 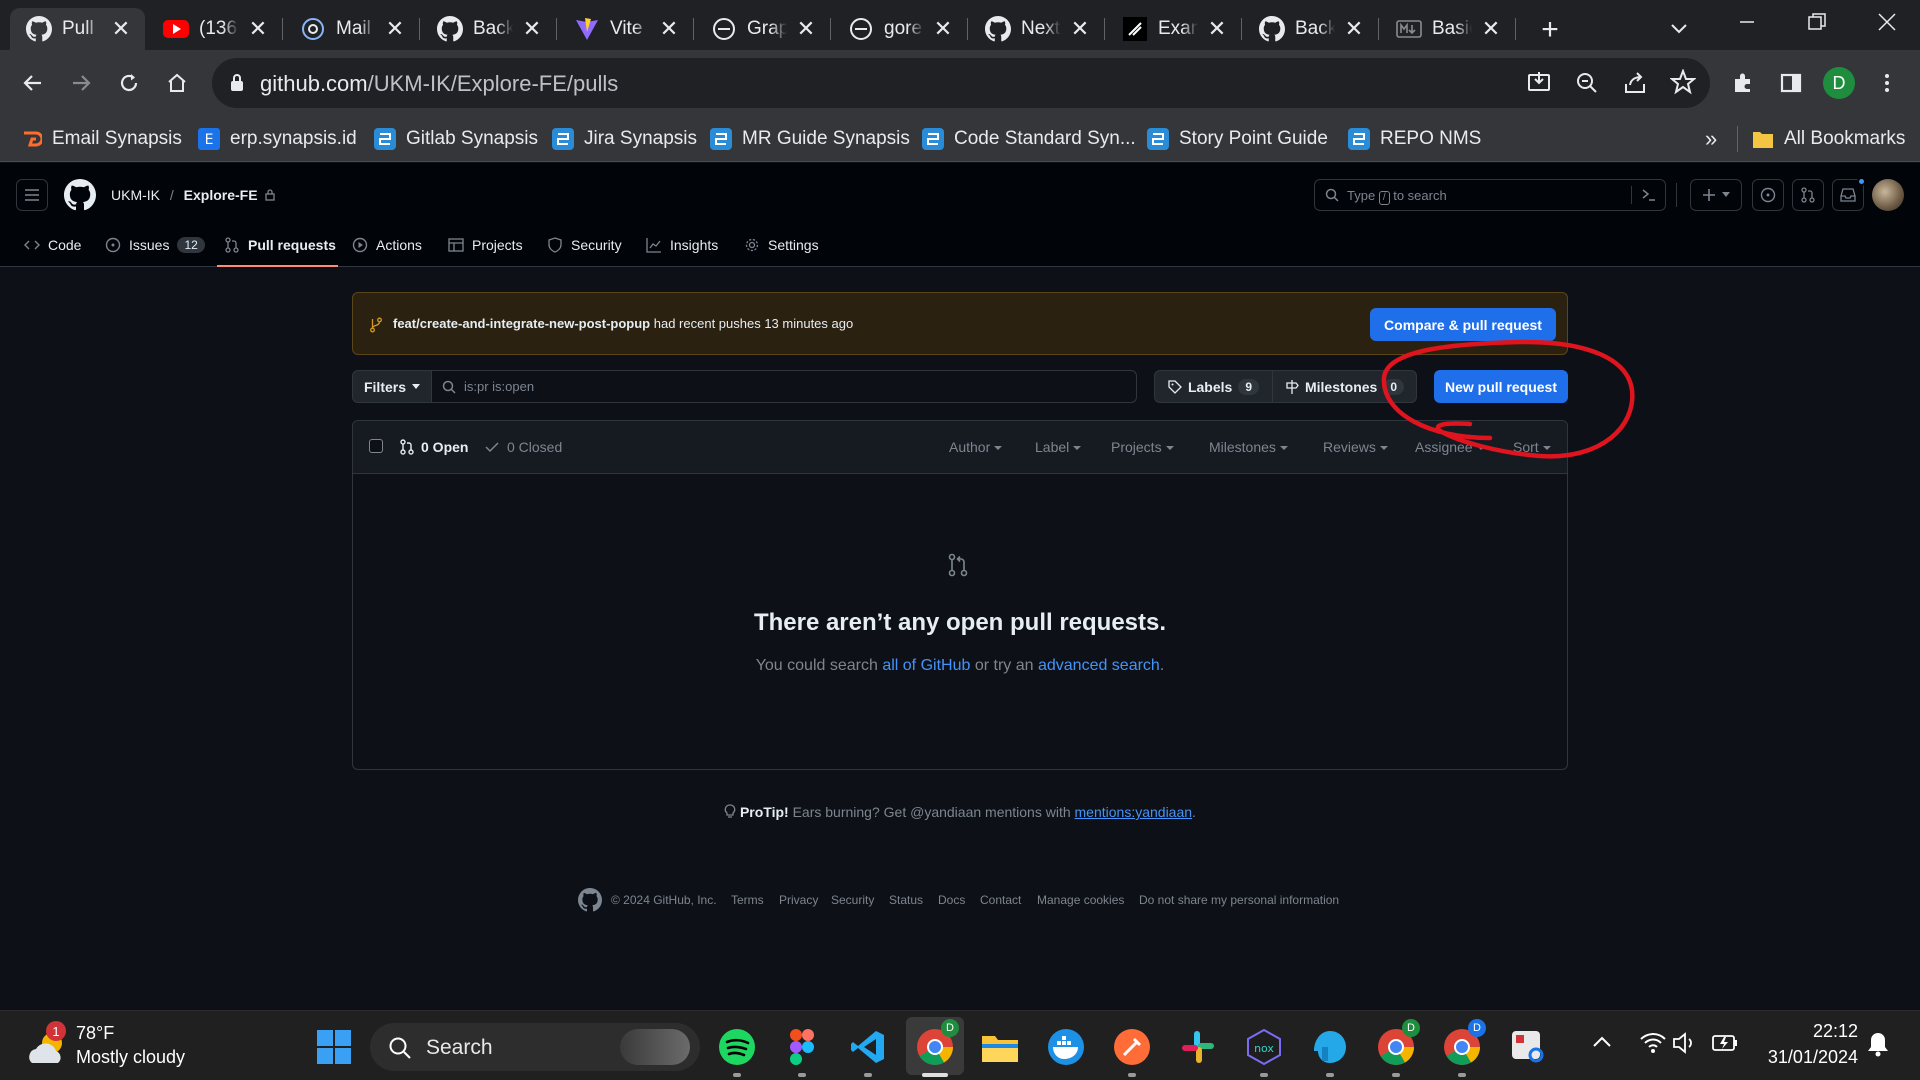 What do you see at coordinates (221, 195) in the screenshot?
I see `repo-link: Explore-FE` at bounding box center [221, 195].